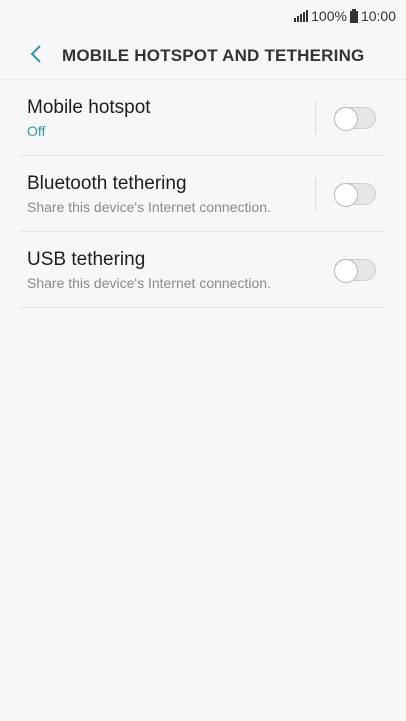 The image size is (406, 721). I want to click on setting-title: Bluetooth tethering, so click(107, 183).